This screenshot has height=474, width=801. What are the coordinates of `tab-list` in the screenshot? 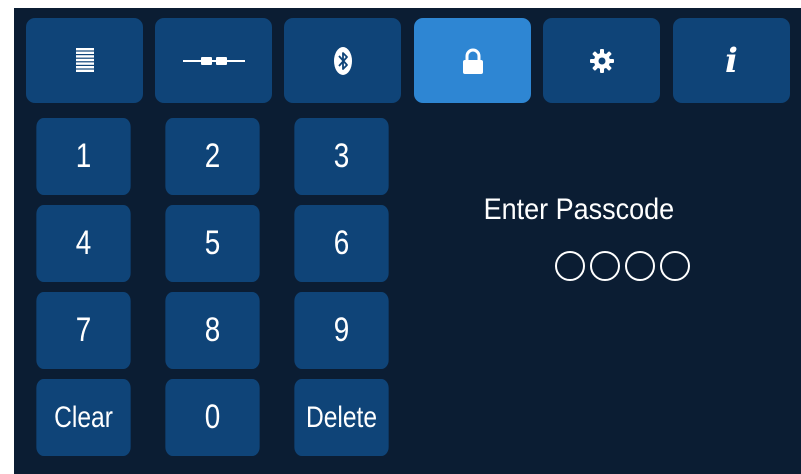 It's located at (84, 60).